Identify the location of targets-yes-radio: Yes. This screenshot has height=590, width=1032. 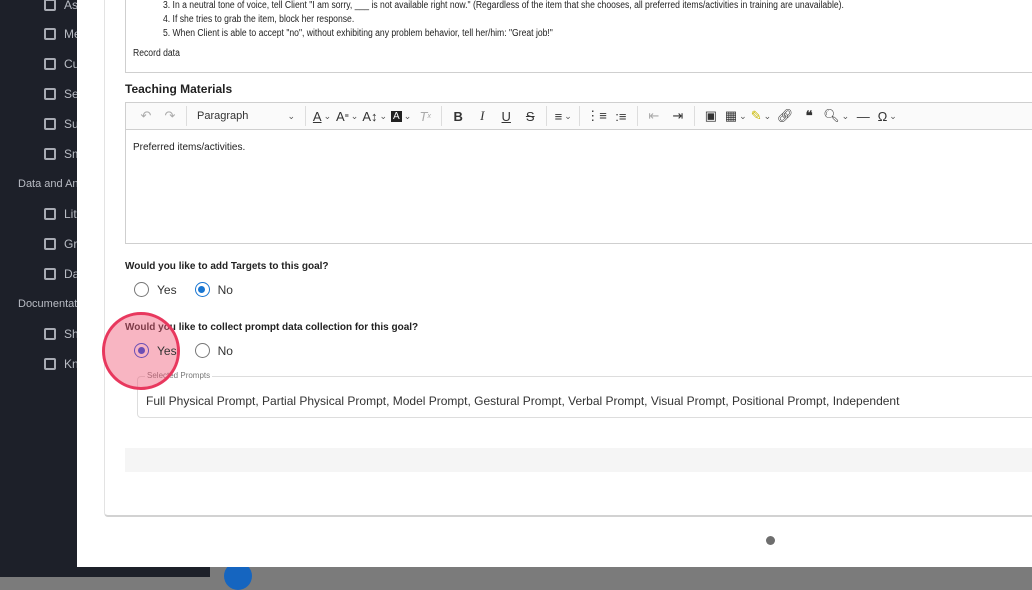
(155, 289).